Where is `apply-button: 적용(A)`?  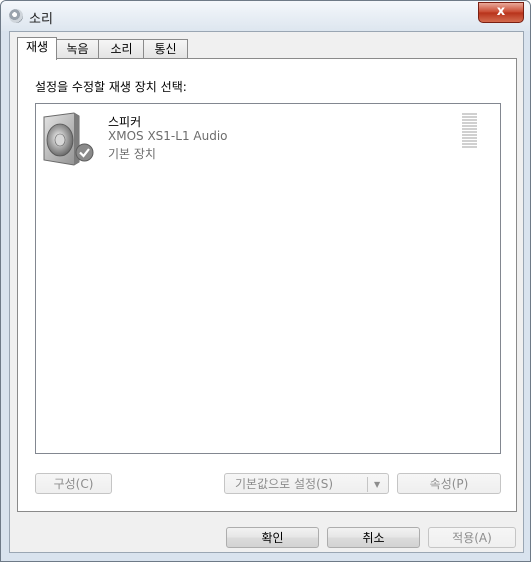
apply-button: 적용(A) is located at coordinates (472, 537).